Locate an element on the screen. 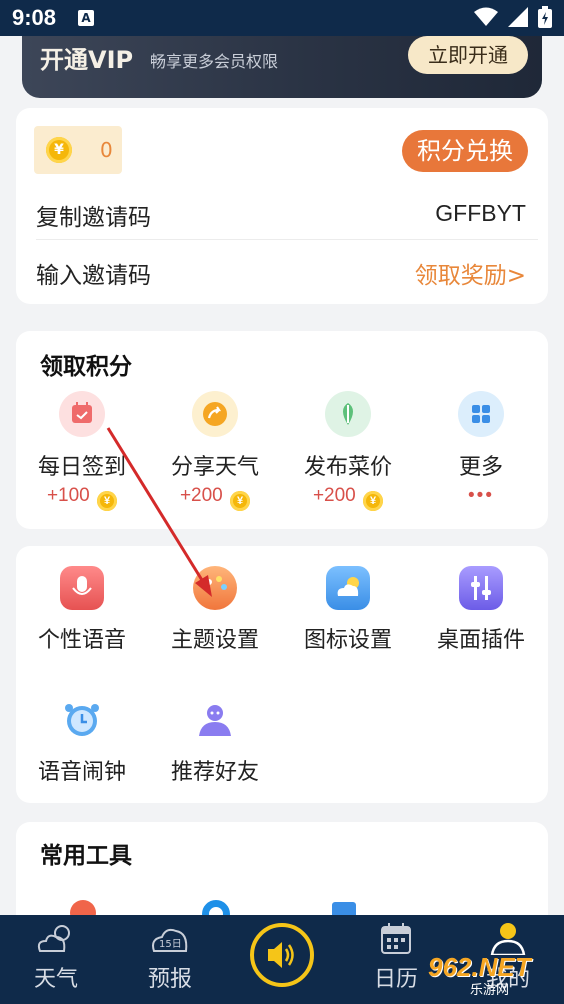  grid-item-label: 图标设置 is located at coordinates (347, 640).